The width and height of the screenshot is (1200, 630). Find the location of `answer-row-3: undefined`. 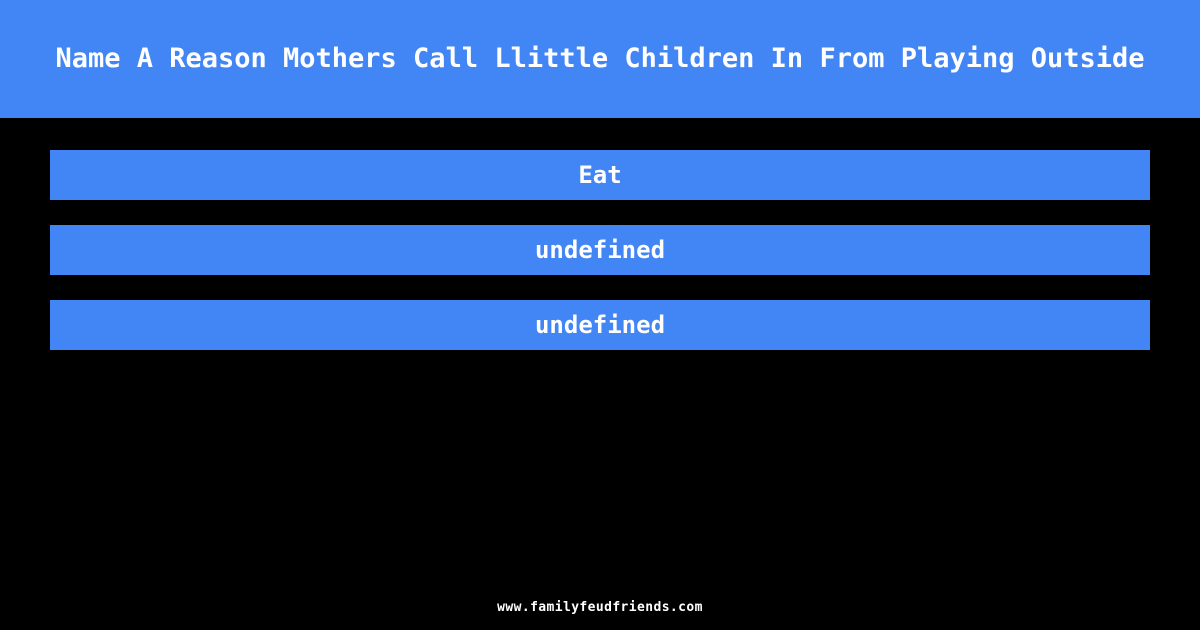

answer-row-3: undefined is located at coordinates (600, 325).